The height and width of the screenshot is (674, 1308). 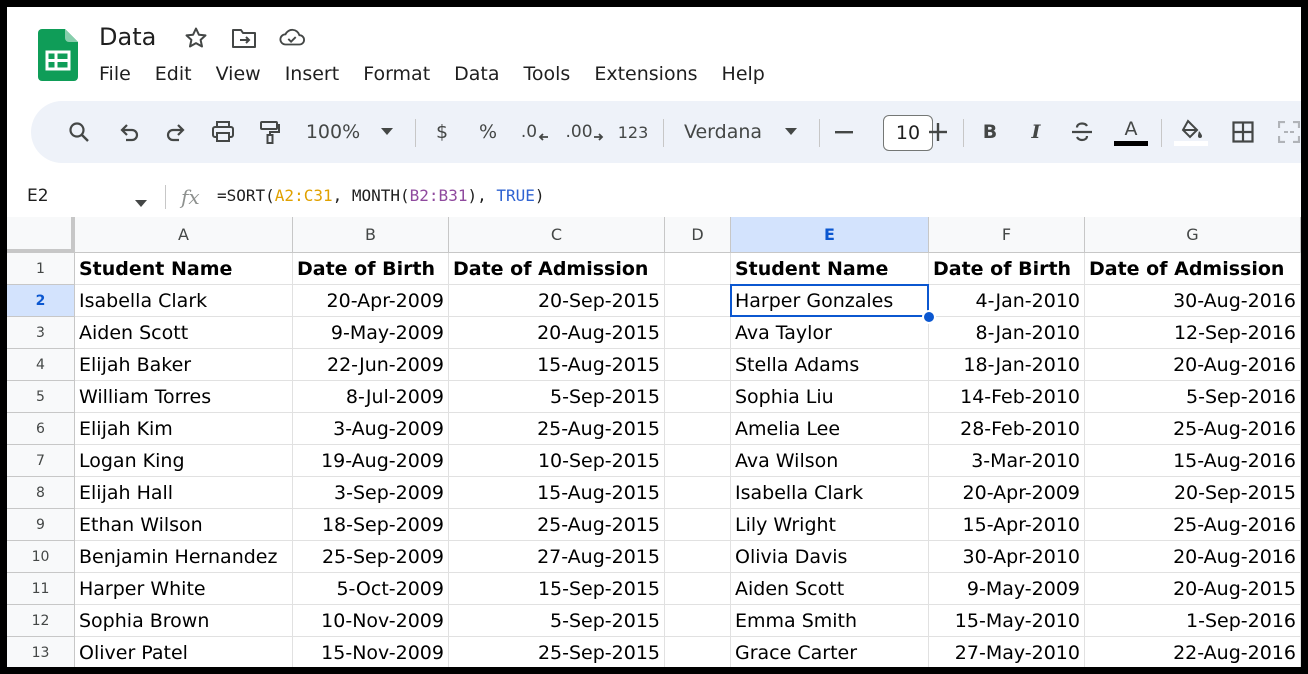 I want to click on cell-f10: 30-Apr-2010, so click(x=1007, y=557).